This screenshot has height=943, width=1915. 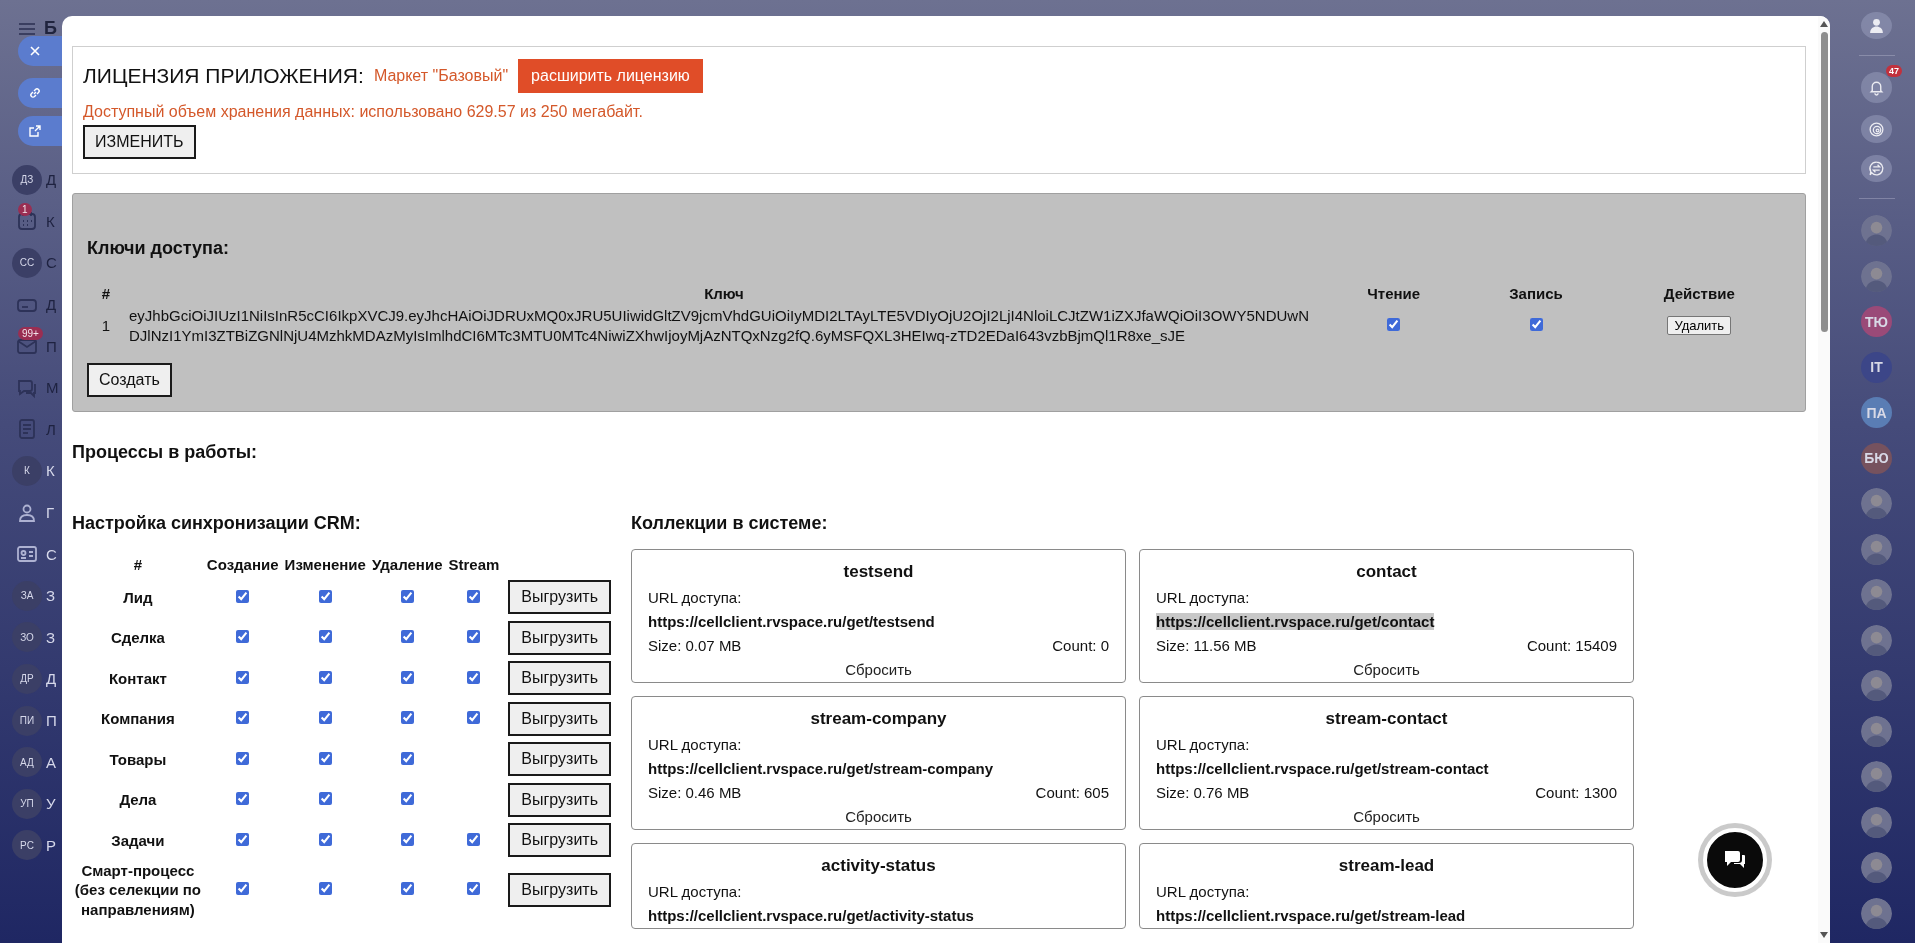 What do you see at coordinates (51, 762) in the screenshot?
I see `nav-item: А` at bounding box center [51, 762].